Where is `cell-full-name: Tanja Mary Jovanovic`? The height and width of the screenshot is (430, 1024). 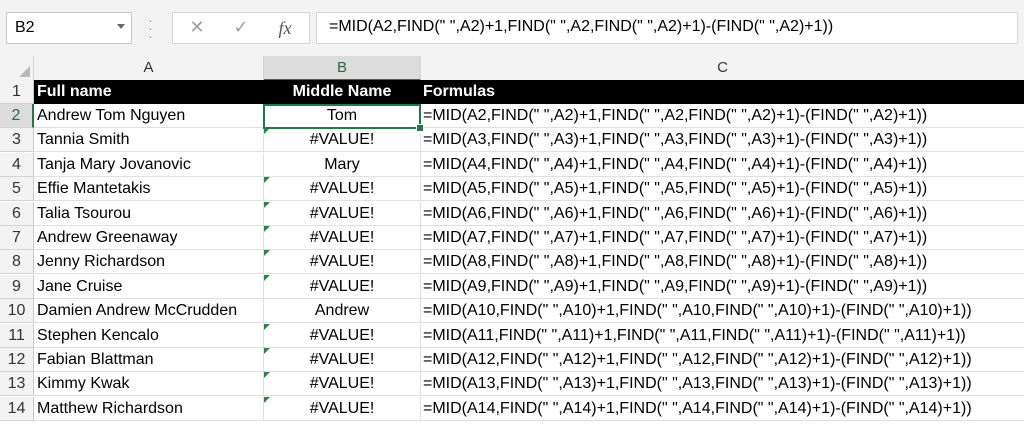
cell-full-name: Tanja Mary Jovanovic is located at coordinates (149, 165).